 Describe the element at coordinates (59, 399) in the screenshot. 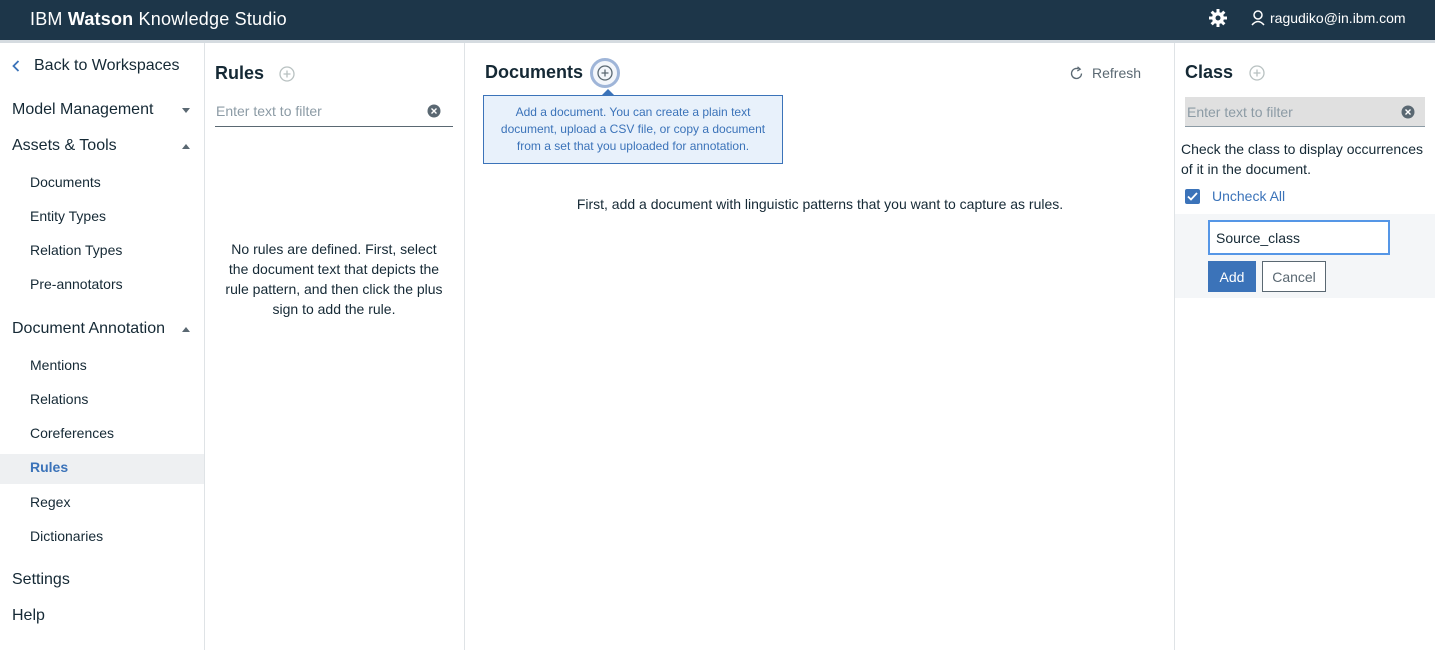

I see `nav-item-relations: Relations` at that location.